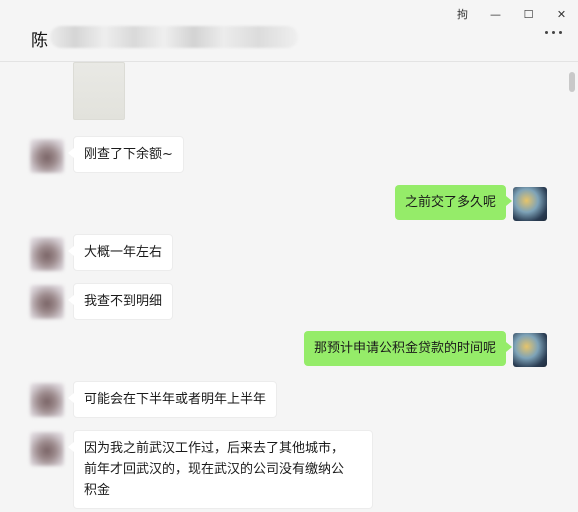 This screenshot has width=578, height=512. I want to click on redacted-name-blur, so click(174, 37).